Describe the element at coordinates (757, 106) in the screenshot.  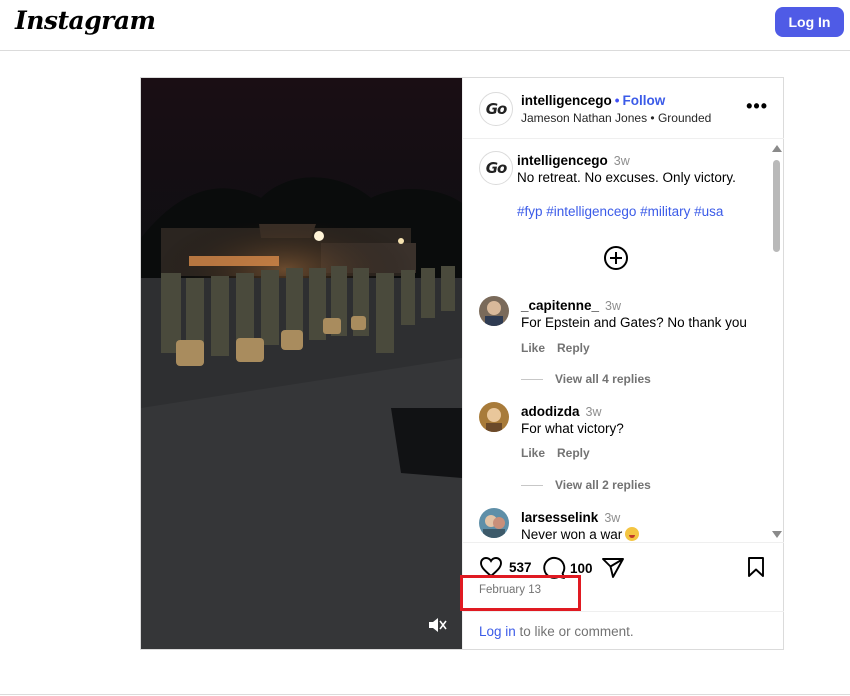
I see `more-options-icon: •••` at that location.